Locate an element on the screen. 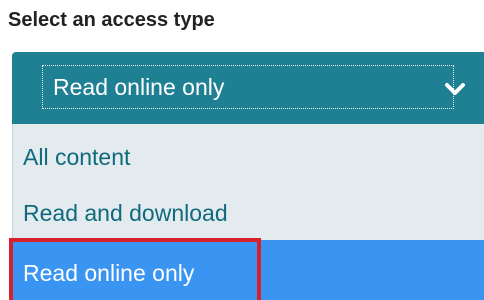  select-focus-ring: Read online only is located at coordinates (248, 87).